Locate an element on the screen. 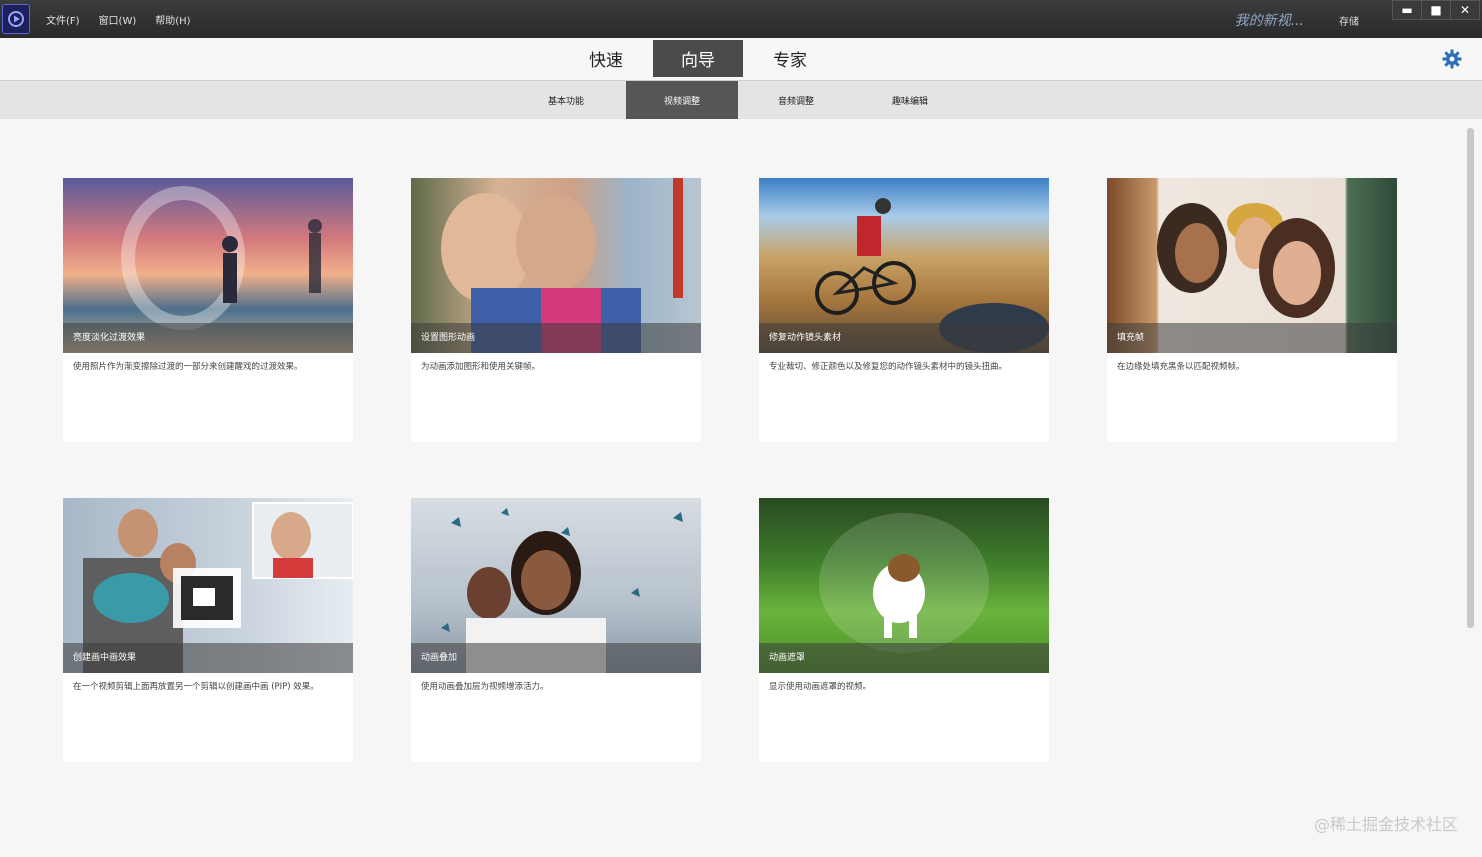  card-animate-graphics: 设置图形动画 为动画添加图形和使用关键帧。 is located at coordinates (556, 310).